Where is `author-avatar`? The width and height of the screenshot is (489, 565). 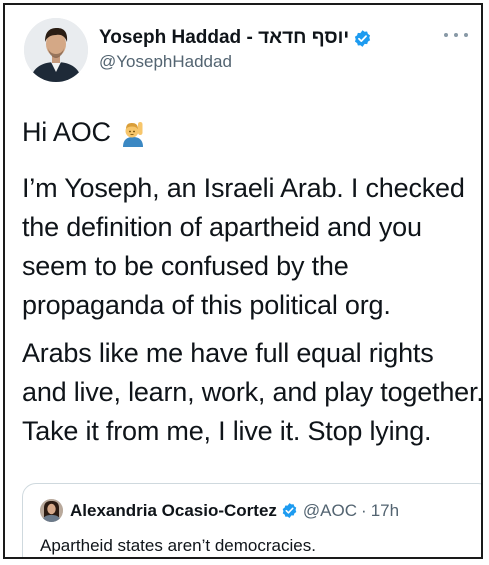 author-avatar is located at coordinates (56, 50).